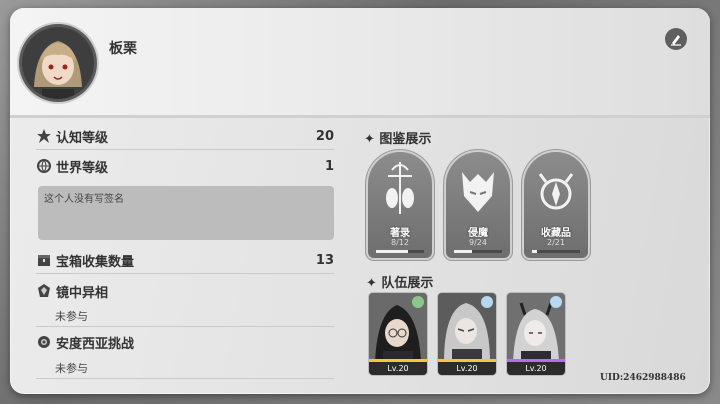 This screenshot has width=720, height=404. Describe the element at coordinates (400, 242) in the screenshot. I see `codex-count: 8/12` at that location.